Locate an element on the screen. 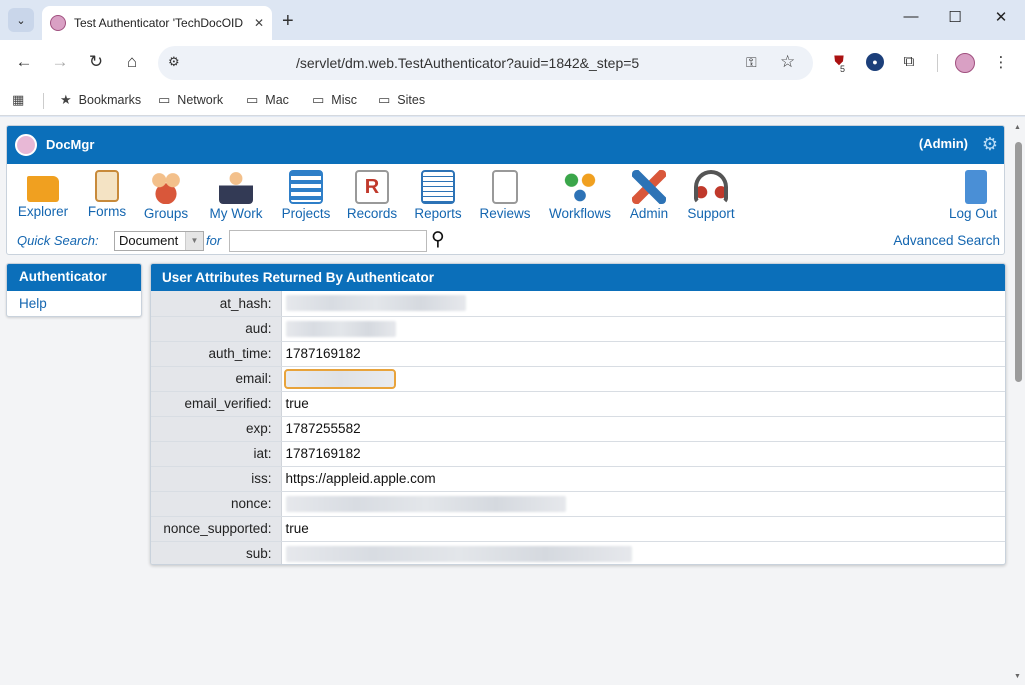  bookmark-sites: ▭ Sites is located at coordinates (401, 100).